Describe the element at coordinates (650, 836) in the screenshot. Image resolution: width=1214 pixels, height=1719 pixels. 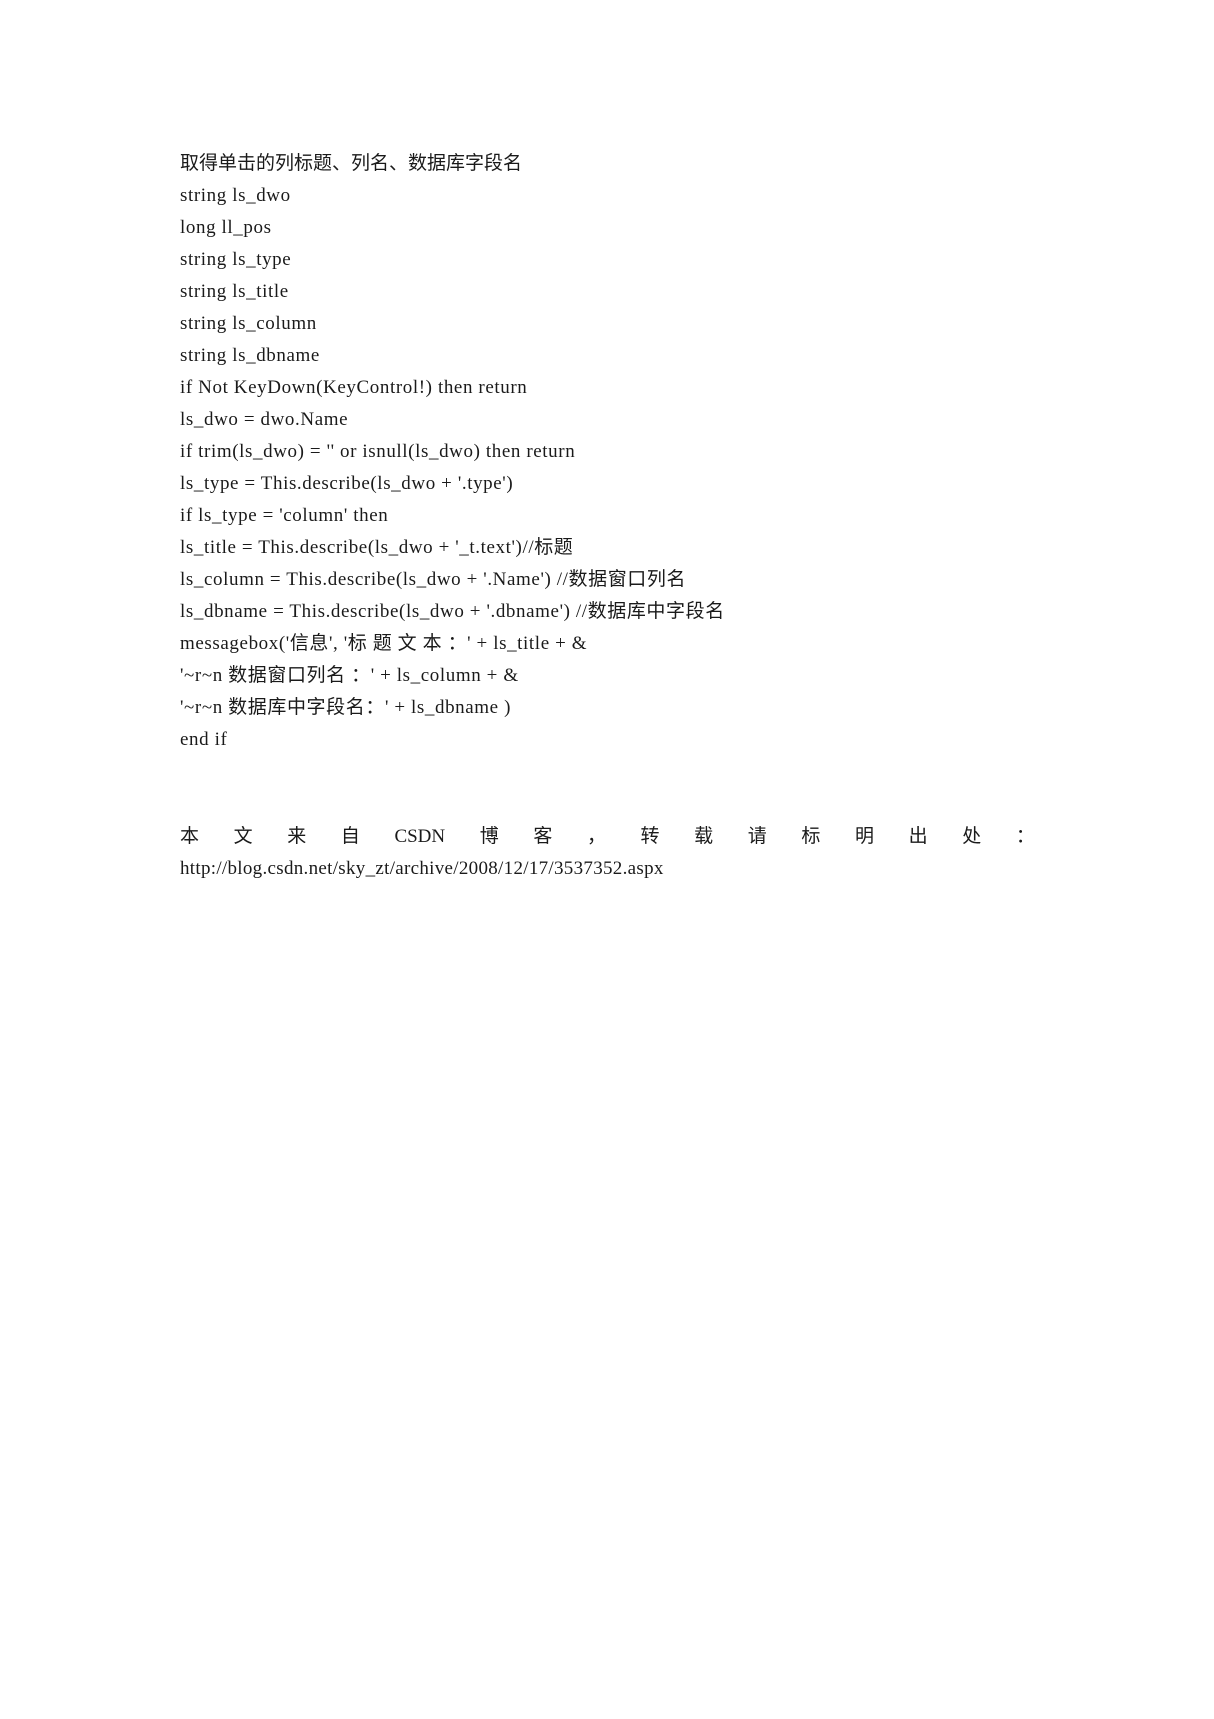
I see `attribution-word: 转` at that location.